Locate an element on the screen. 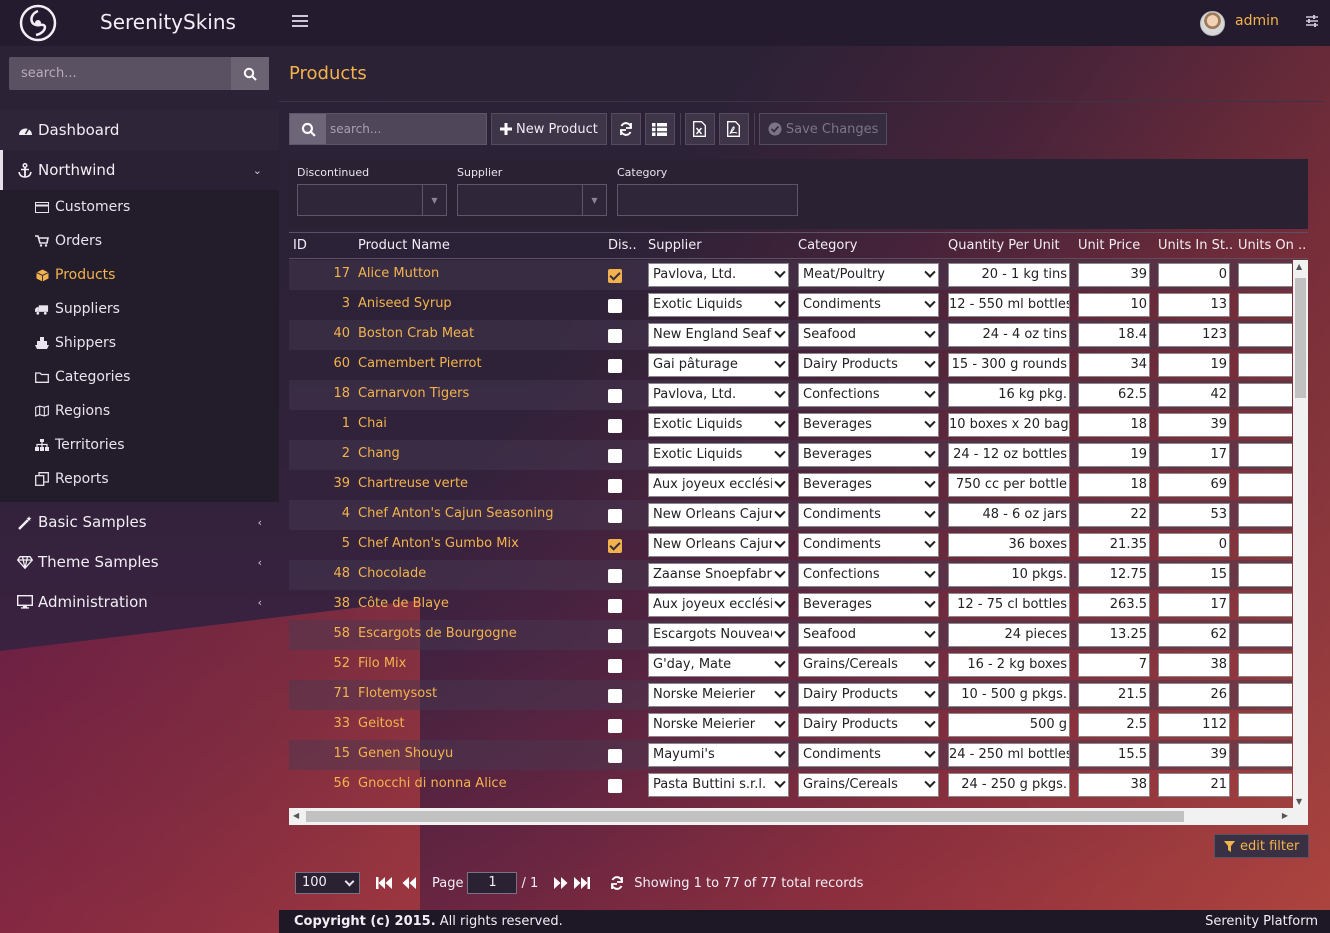 This screenshot has width=1330, height=933. unit-price-input: 39 is located at coordinates (1114, 275).